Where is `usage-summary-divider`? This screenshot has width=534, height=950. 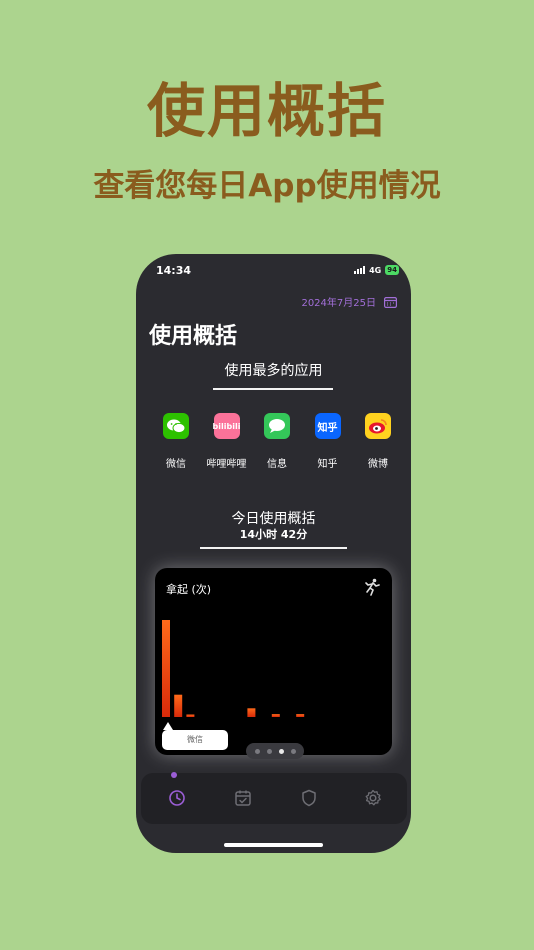 usage-summary-divider is located at coordinates (273, 548).